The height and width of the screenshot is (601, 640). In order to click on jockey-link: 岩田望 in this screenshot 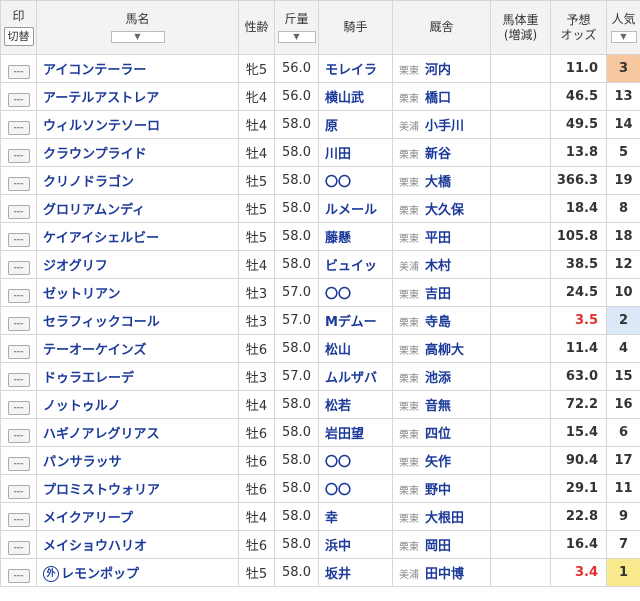, I will do `click(344, 434)`.